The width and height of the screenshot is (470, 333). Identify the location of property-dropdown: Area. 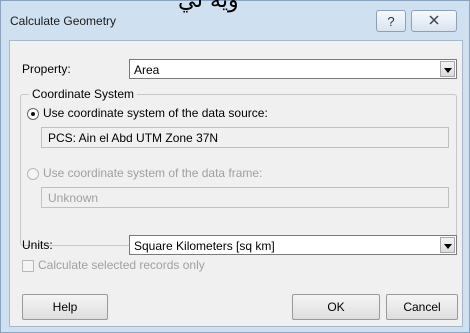
(293, 69).